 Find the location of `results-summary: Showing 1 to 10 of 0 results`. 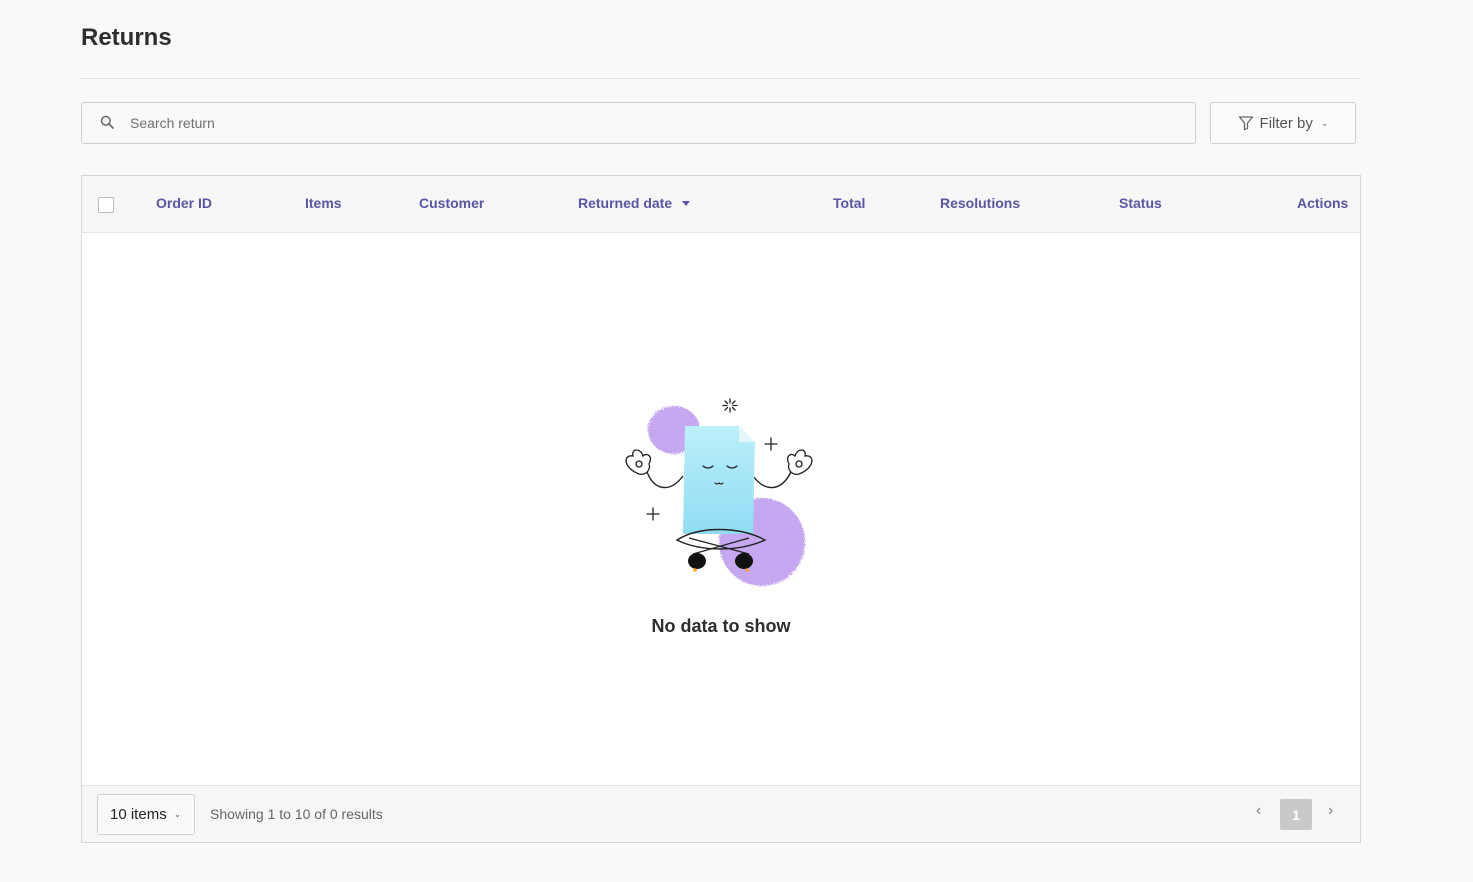

results-summary: Showing 1 to 10 of 0 results is located at coordinates (296, 814).